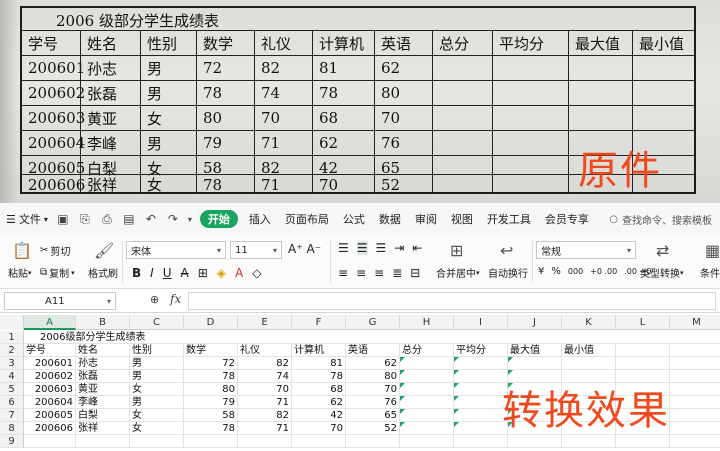 This screenshot has height=451, width=720. Describe the element at coordinates (211, 415) in the screenshot. I see `grid-cell: 58` at that location.